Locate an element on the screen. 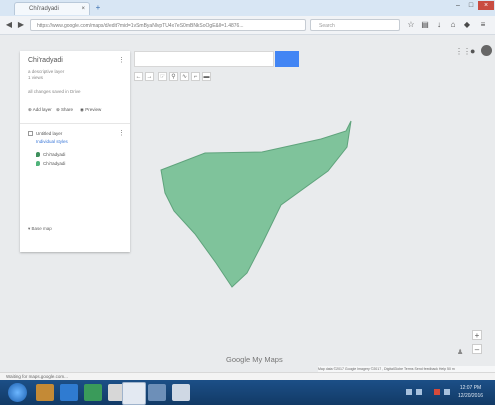  google-my-maps-logo: Google My Maps is located at coordinates (254, 359).